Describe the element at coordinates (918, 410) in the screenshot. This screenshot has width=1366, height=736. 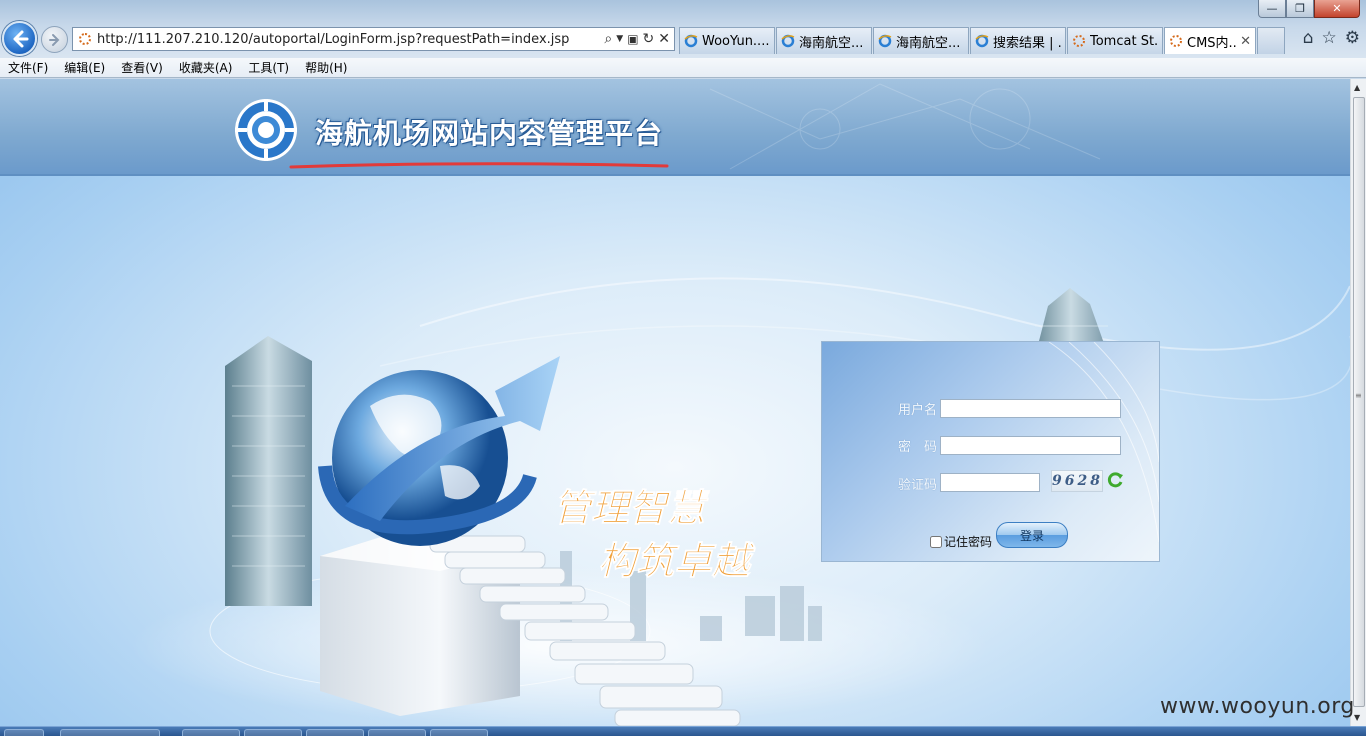
I see `username-label: 用户名` at that location.